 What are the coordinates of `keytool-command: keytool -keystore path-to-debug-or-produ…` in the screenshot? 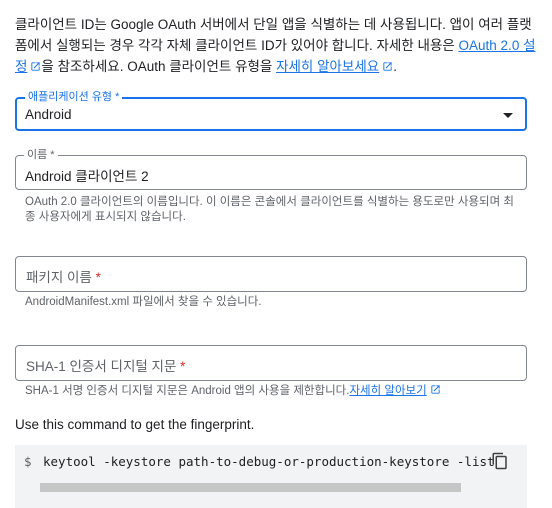 It's located at (269, 461).